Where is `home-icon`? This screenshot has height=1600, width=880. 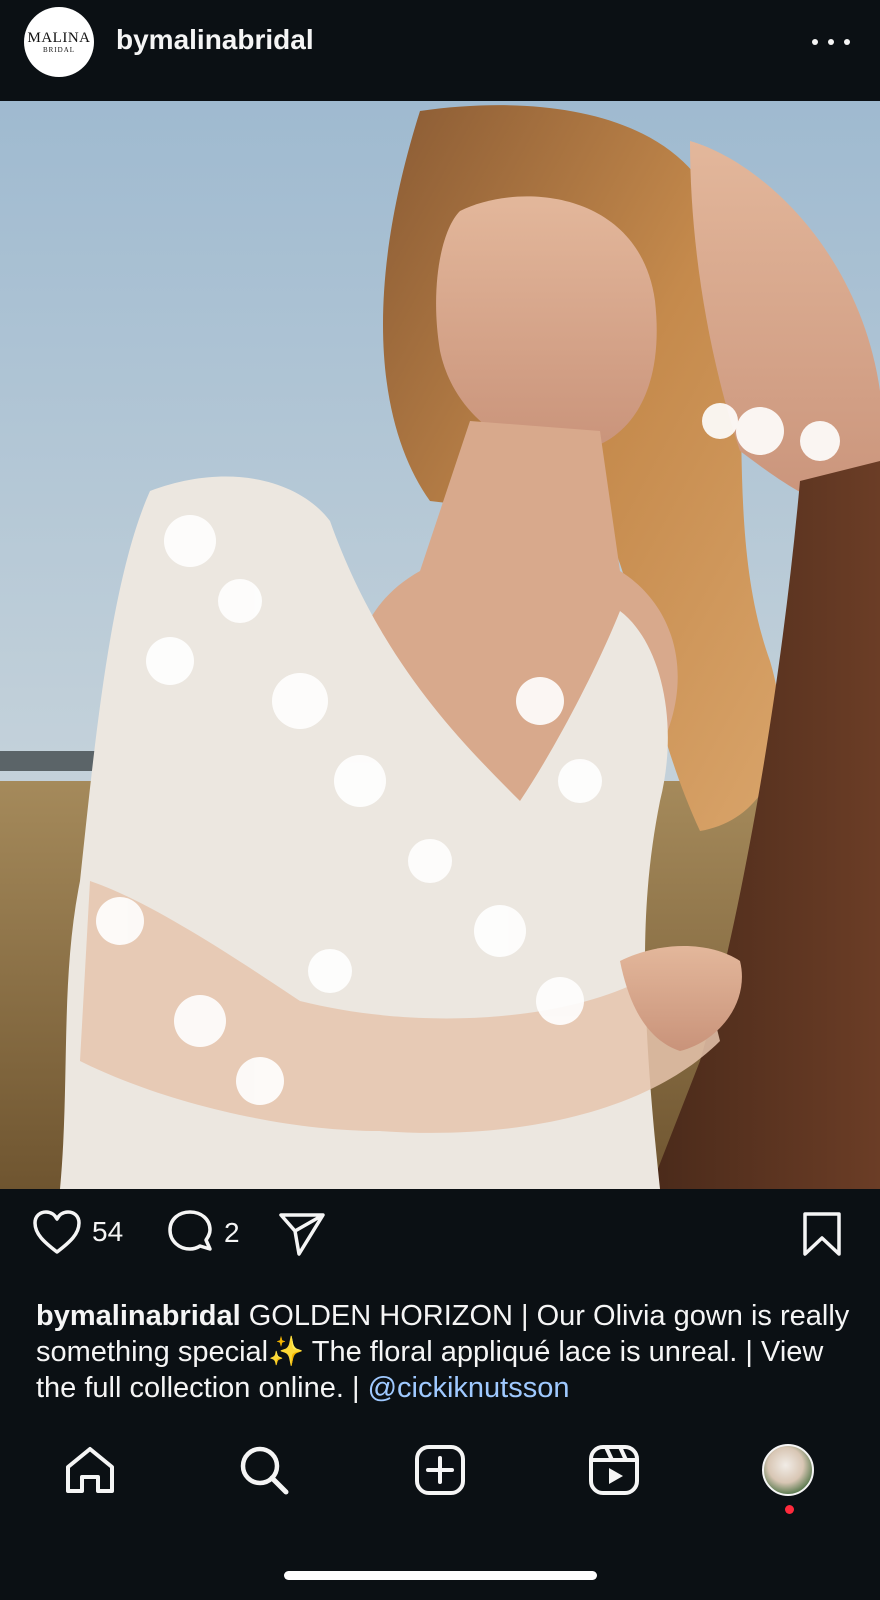 home-icon is located at coordinates (90, 1470).